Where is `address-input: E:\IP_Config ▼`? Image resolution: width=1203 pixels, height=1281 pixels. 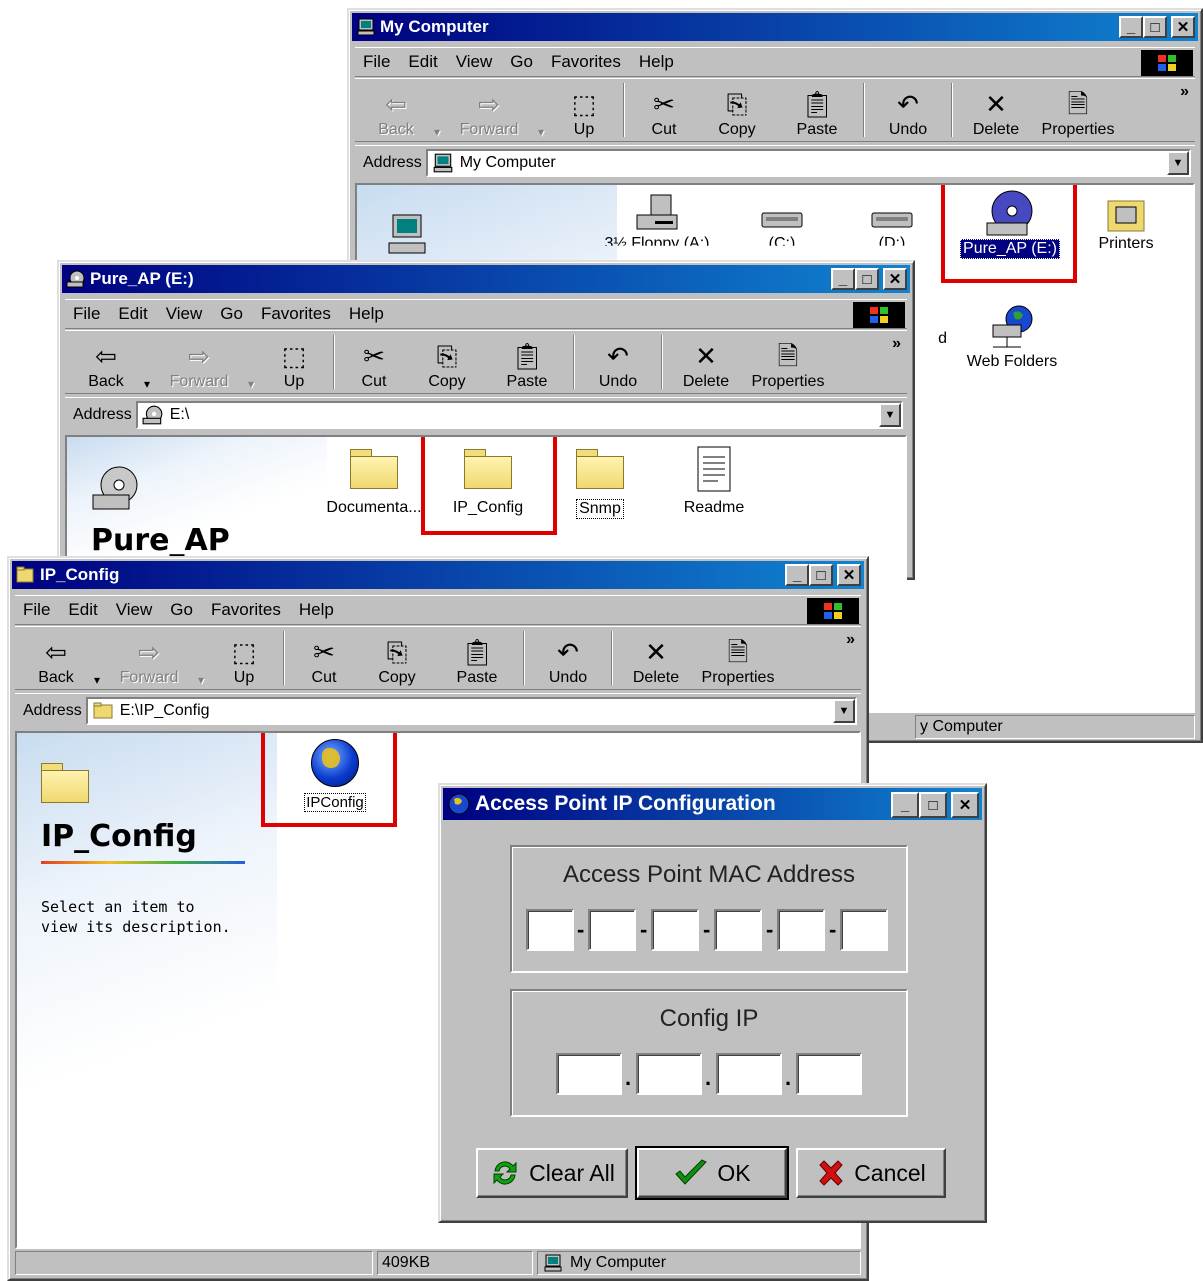 address-input: E:\IP_Config ▼ is located at coordinates (471, 710).